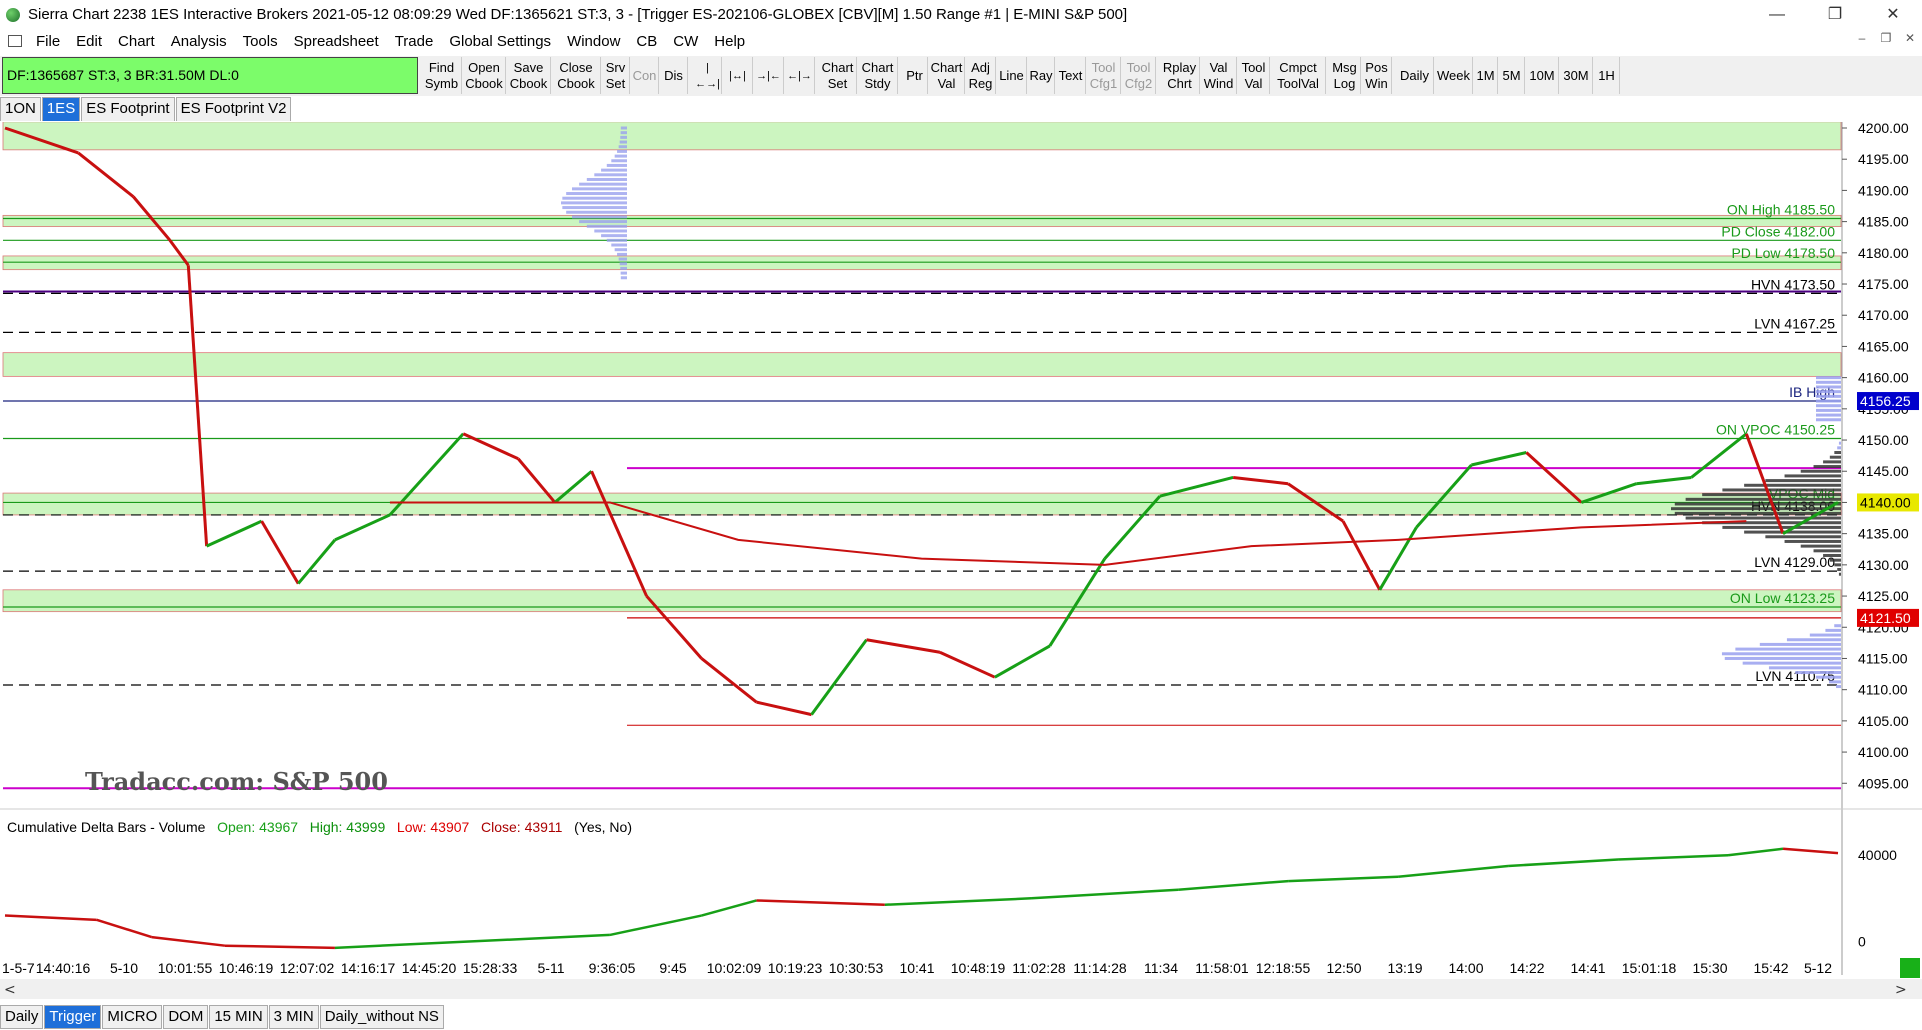  I want to click on timeframe-30m-button: 30M, so click(1576, 75).